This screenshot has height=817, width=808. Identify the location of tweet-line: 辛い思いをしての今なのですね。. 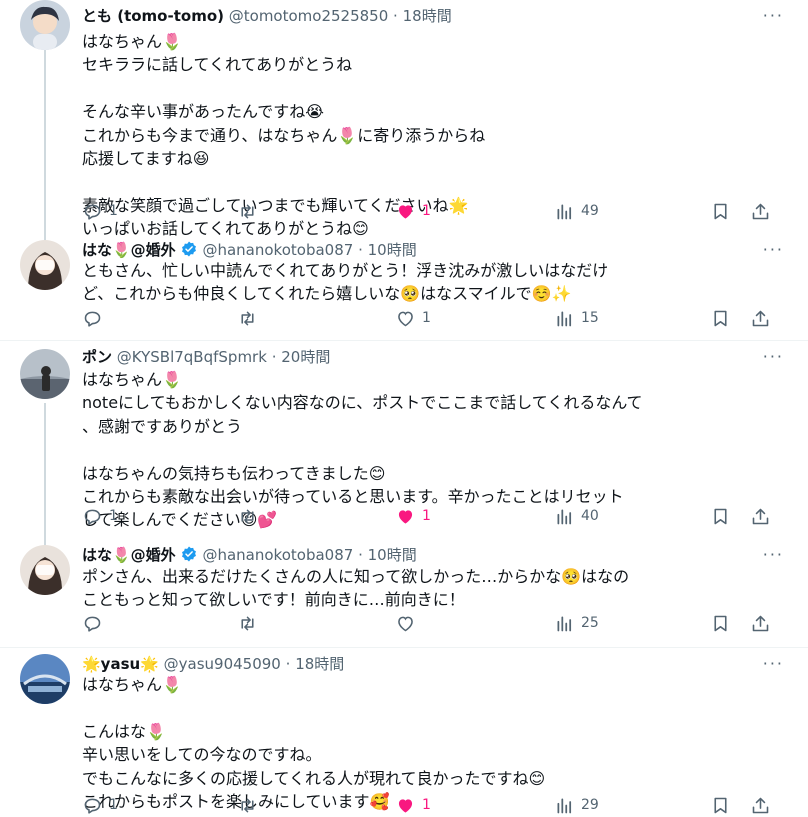
(202, 755).